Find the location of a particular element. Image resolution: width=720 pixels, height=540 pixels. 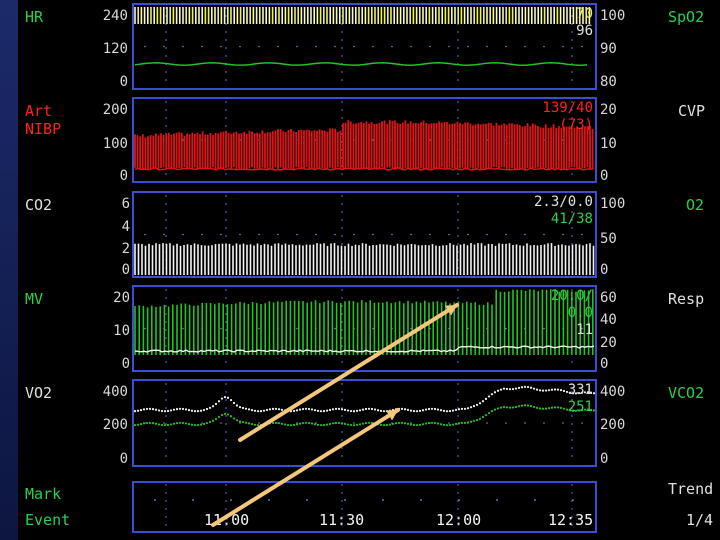

readout-2-0: 2.3/0.0 is located at coordinates (563, 202).